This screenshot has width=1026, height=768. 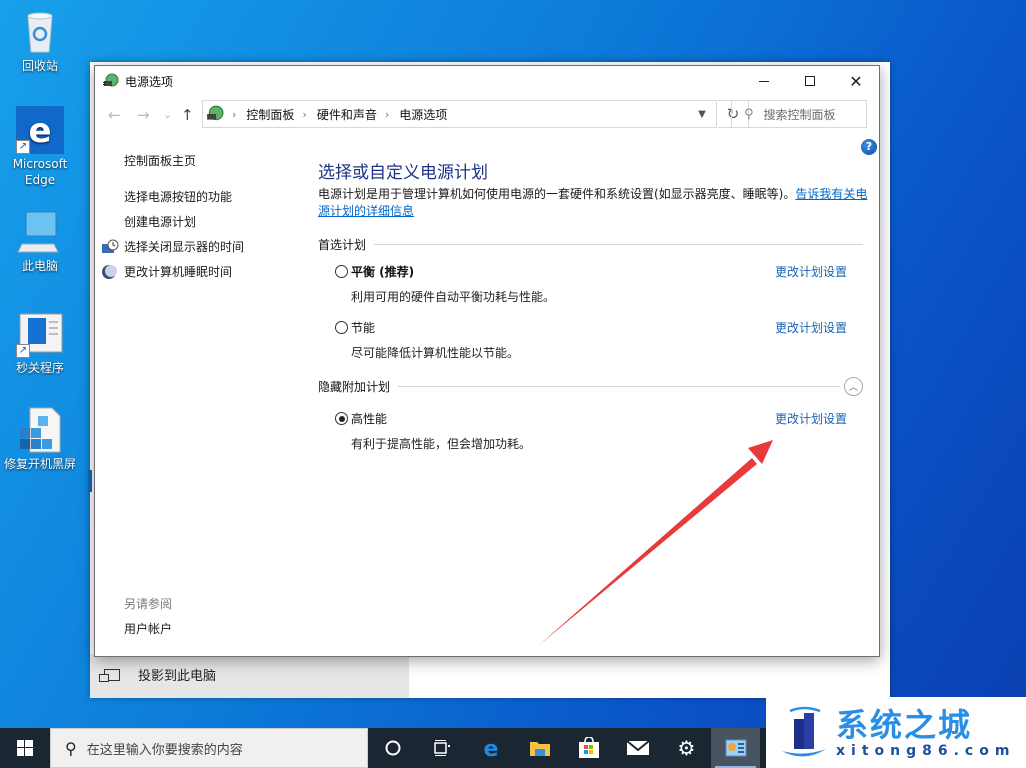 I want to click on desktop-icon-label: 秒关程序, so click(x=39, y=368).